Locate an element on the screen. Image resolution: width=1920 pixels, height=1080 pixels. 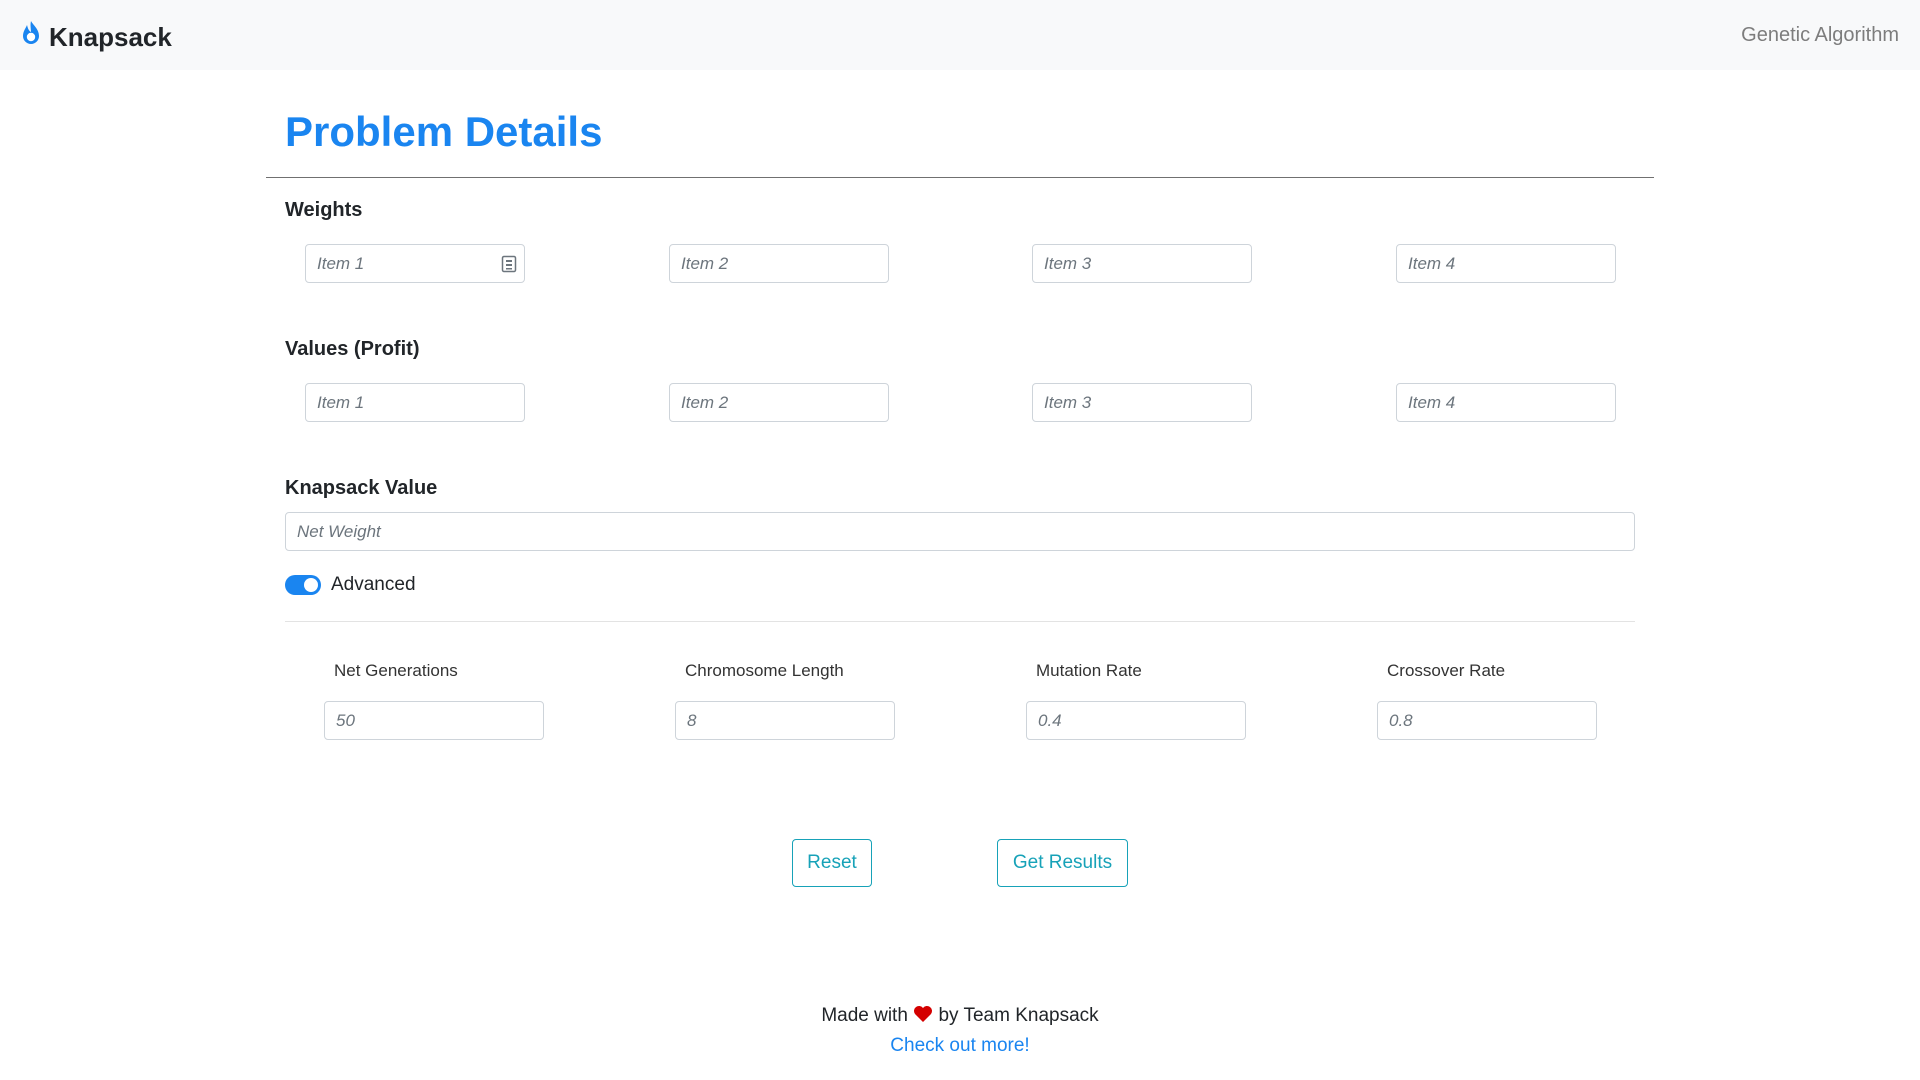
weight-item-4-input is located at coordinates (1506, 263).